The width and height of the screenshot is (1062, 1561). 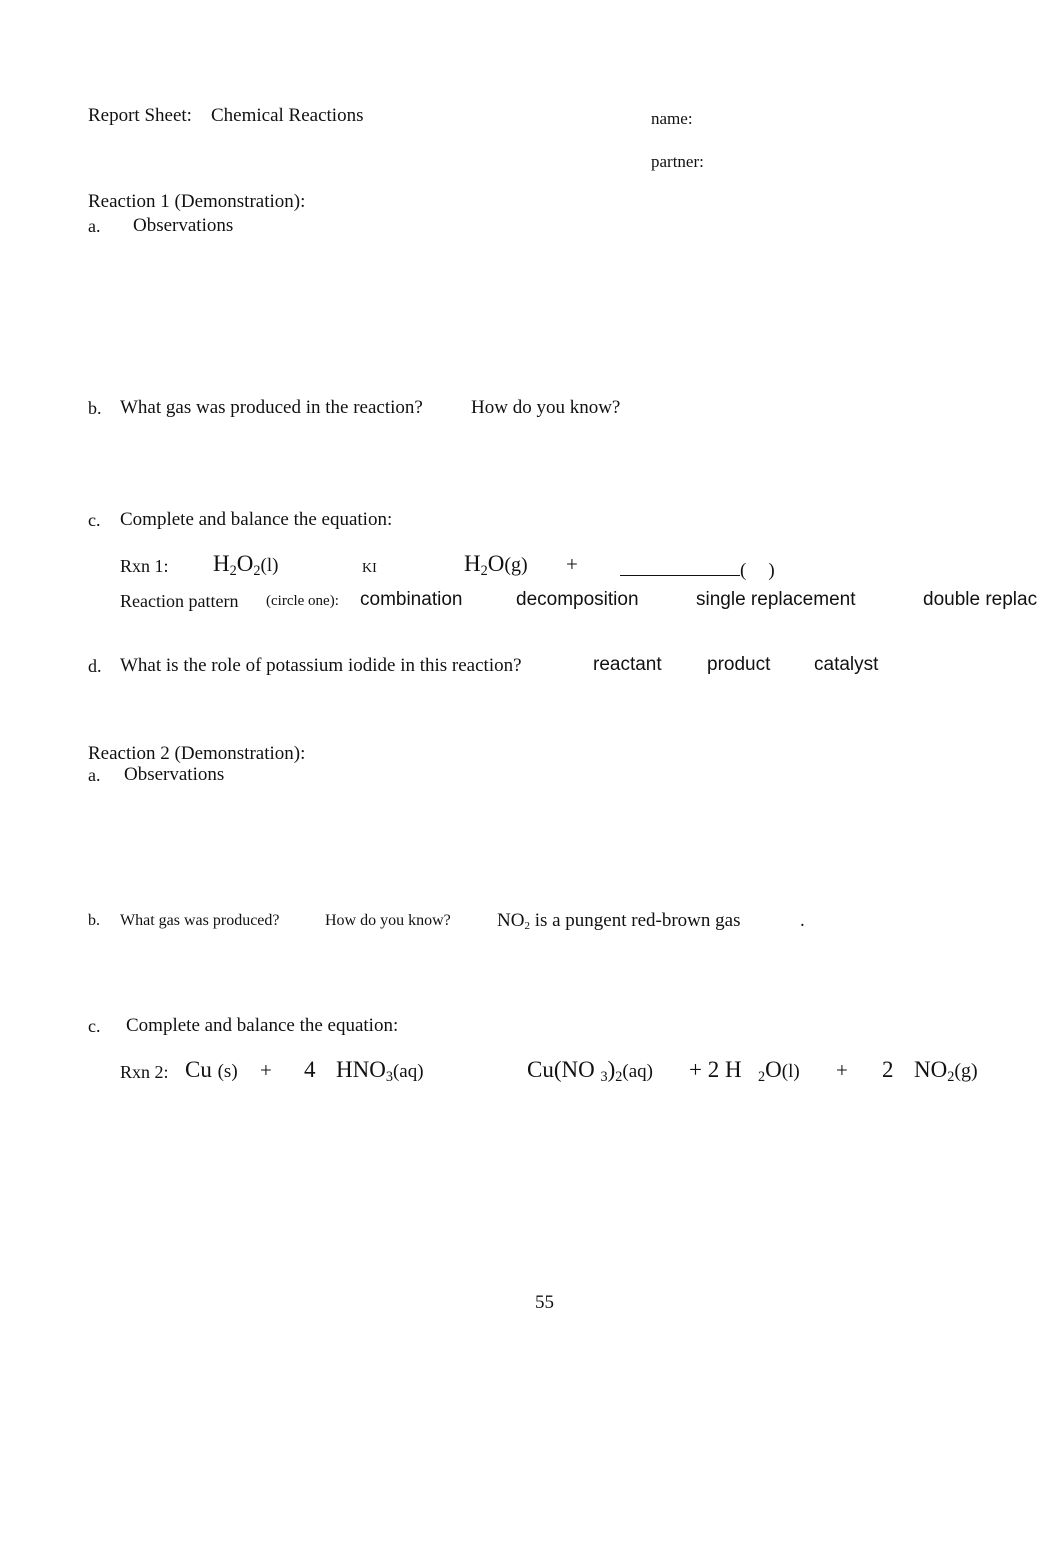 I want to click on rxn2-plus-1: +, so click(x=266, y=1070).